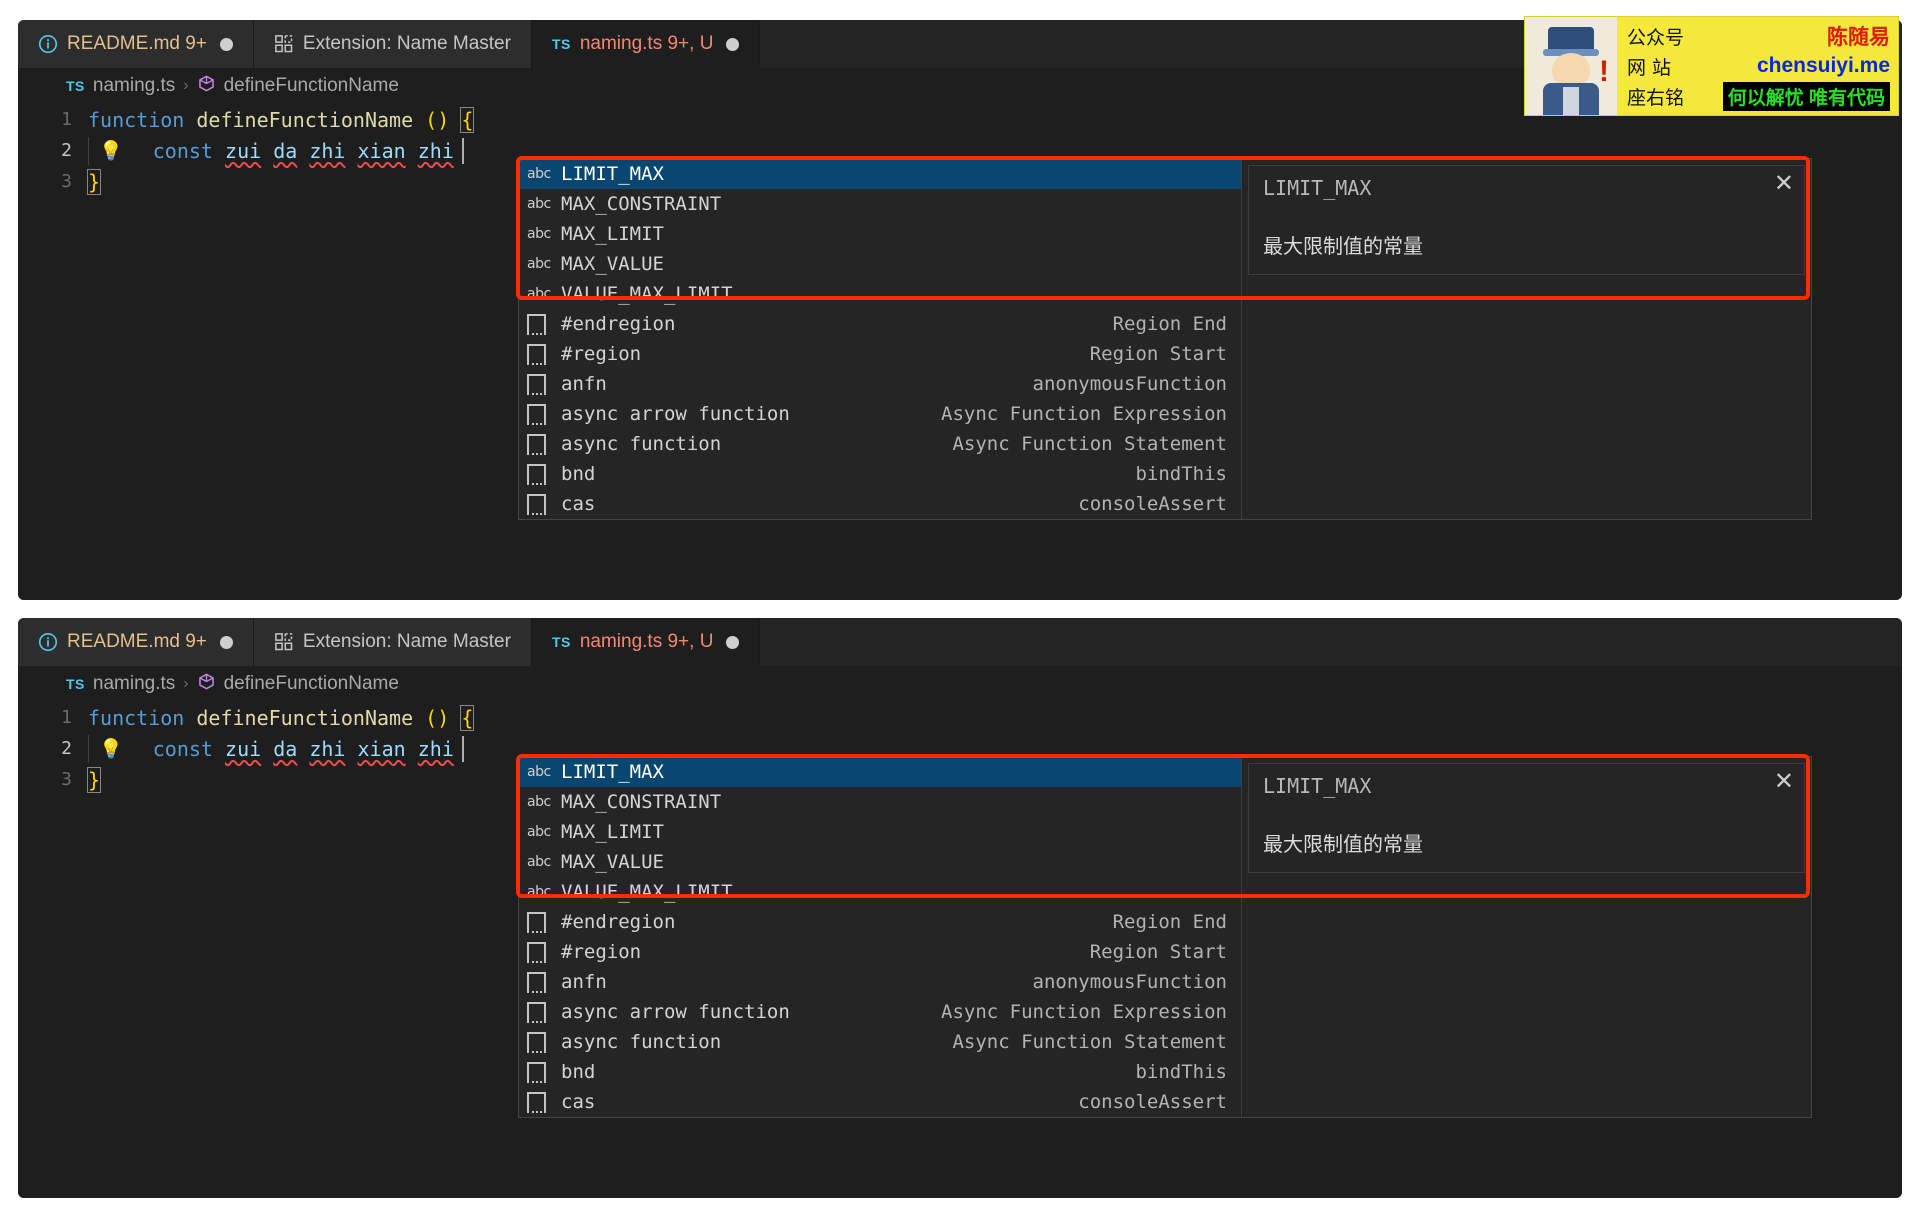  Describe the element at coordinates (1089, 444) in the screenshot. I see `suggest-item-detail: Async Function Statement` at that location.